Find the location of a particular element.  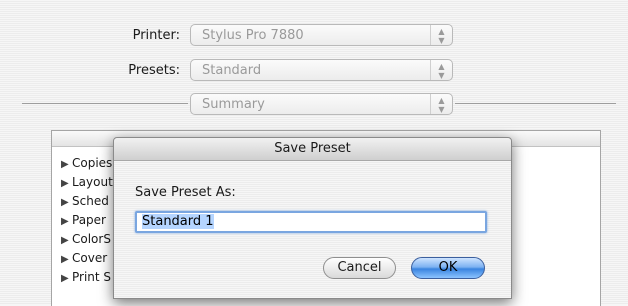

preset-name-value: Standard 1 is located at coordinates (178, 221).